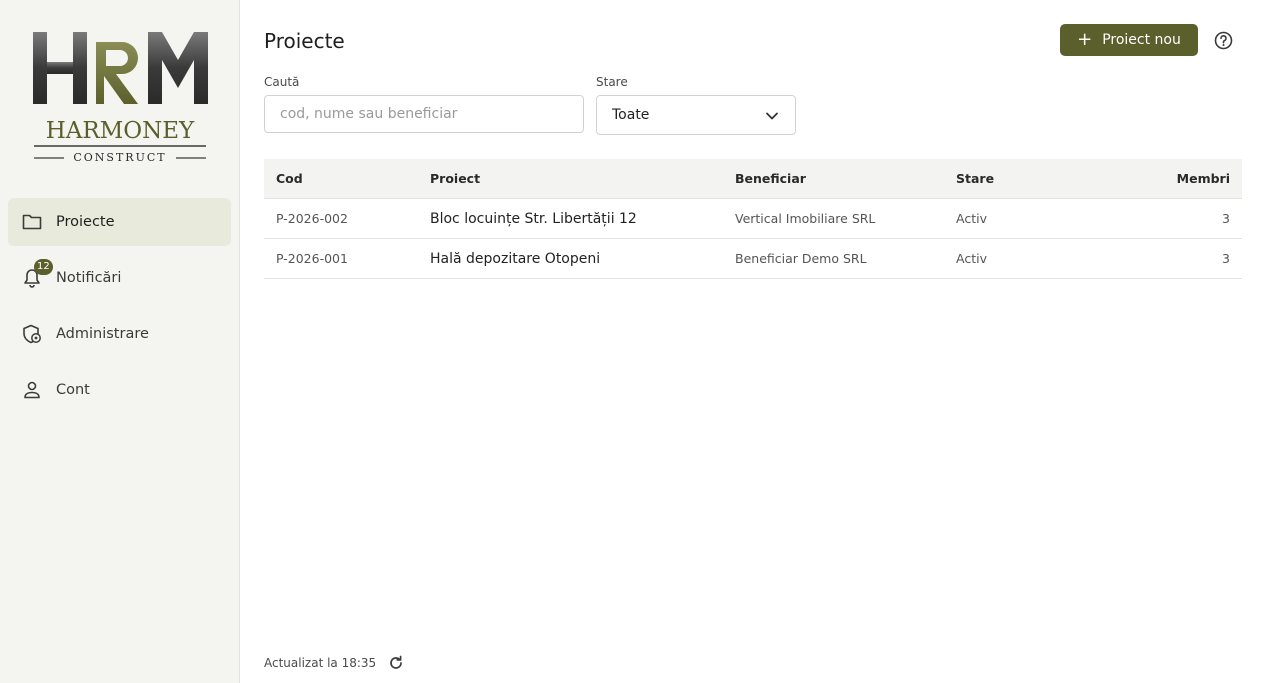 The image size is (1266, 683). Describe the element at coordinates (89, 278) in the screenshot. I see `sidebar-item-label: Notificări` at that location.